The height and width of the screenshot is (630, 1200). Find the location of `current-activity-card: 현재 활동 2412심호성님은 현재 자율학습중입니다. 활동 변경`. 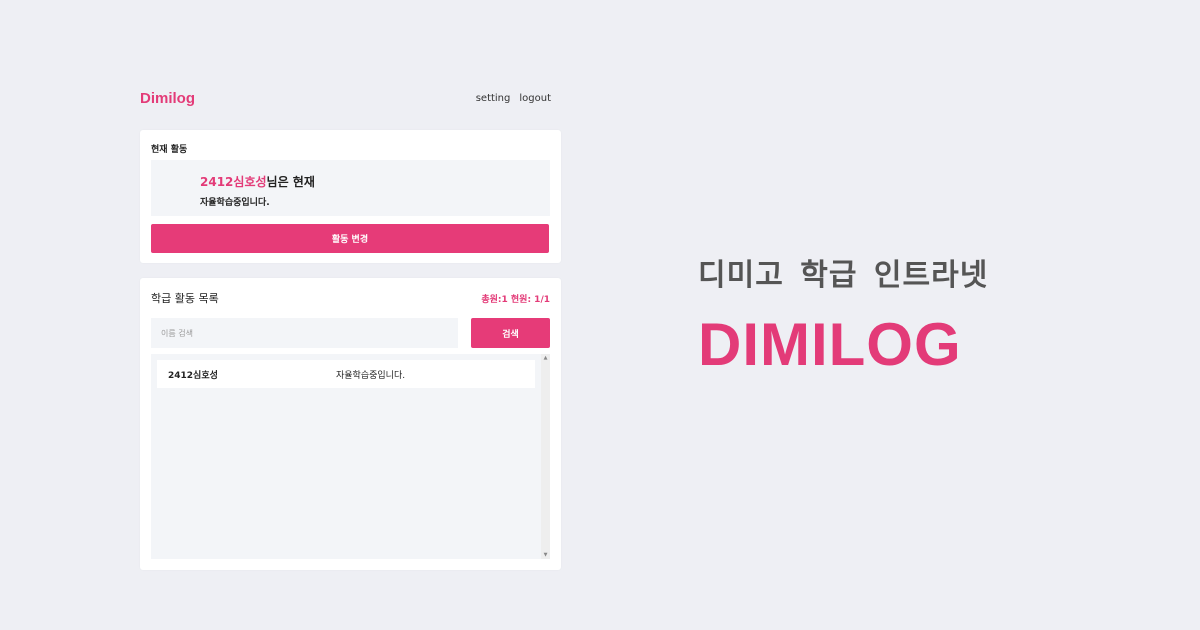

current-activity-card: 현재 활동 2412심호성님은 현재 자율학습중입니다. 활동 변경 is located at coordinates (350, 196).